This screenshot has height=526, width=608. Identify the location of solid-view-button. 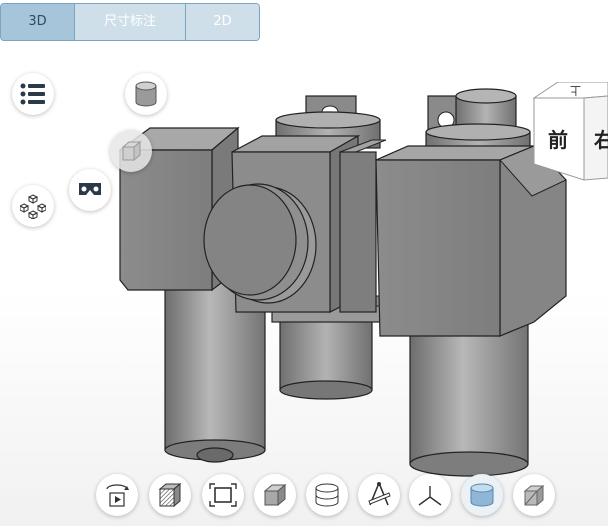
(275, 495).